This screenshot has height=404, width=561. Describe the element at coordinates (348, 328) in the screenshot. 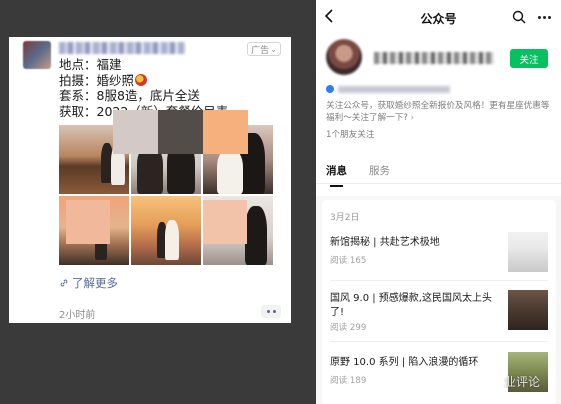

I see `article-reads: 阅读 299` at that location.